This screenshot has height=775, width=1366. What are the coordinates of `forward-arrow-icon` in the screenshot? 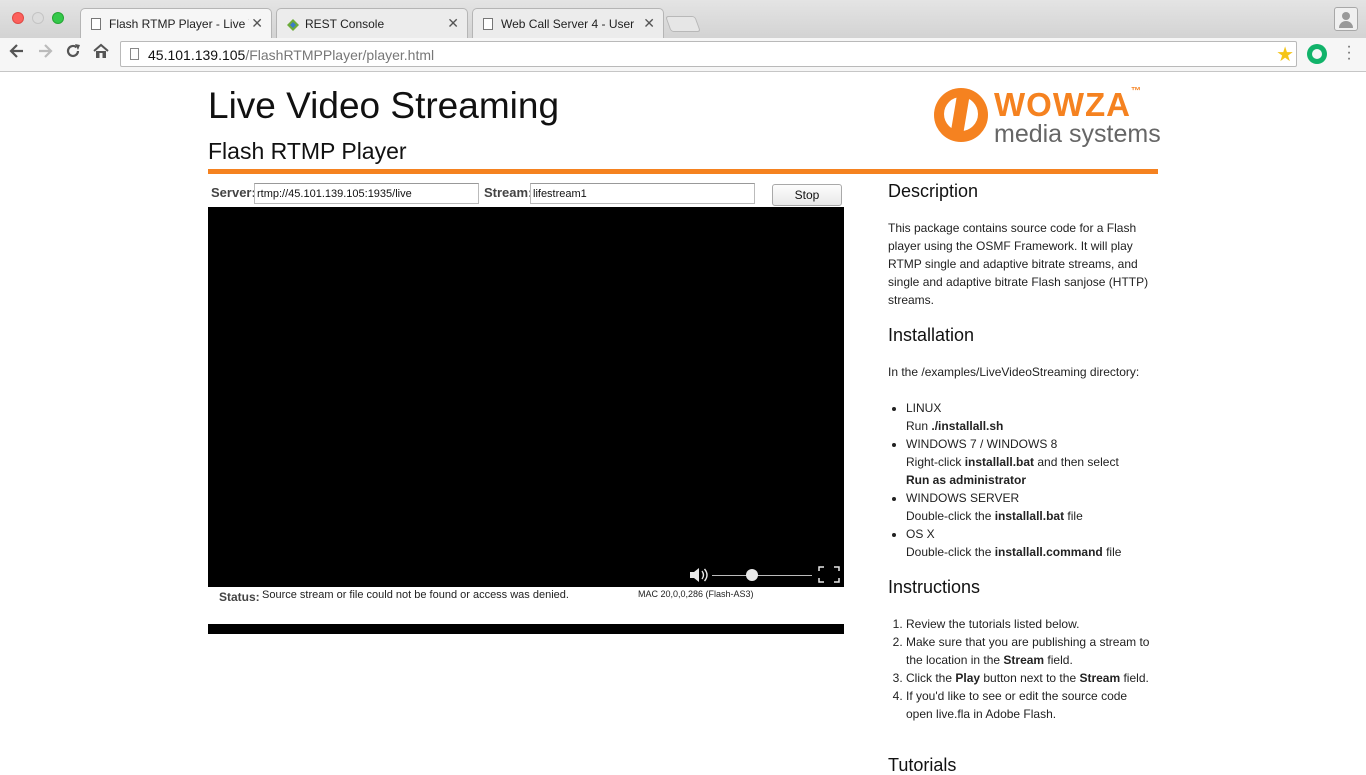 It's located at (45, 54).